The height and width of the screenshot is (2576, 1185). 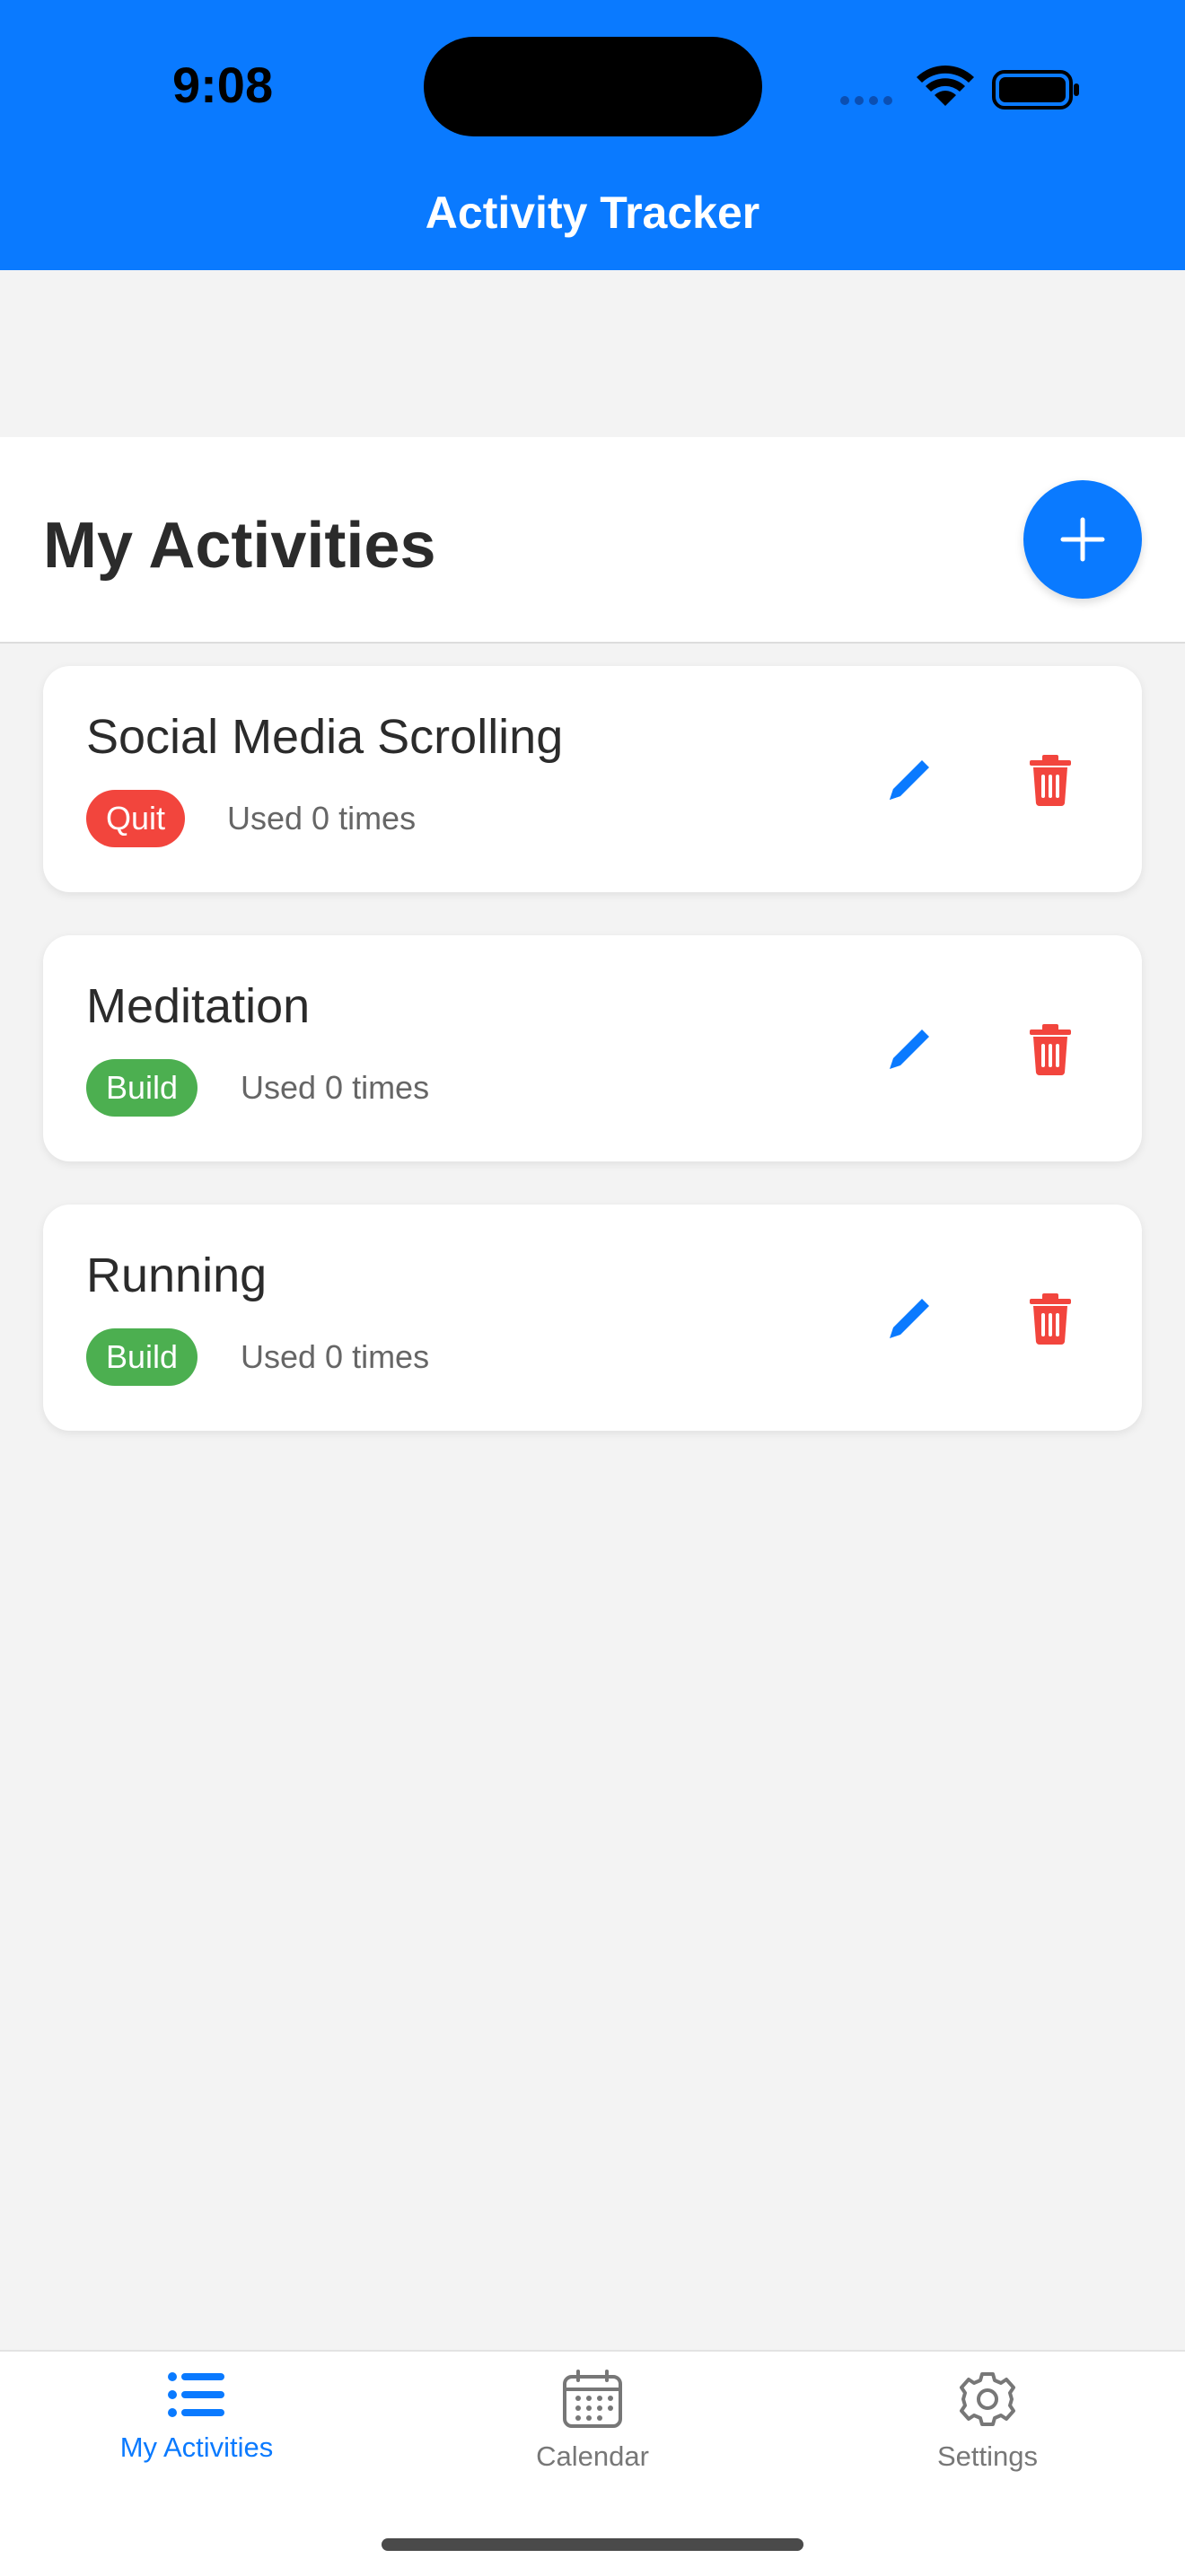 I want to click on activities-header: My Activities, so click(x=592, y=540).